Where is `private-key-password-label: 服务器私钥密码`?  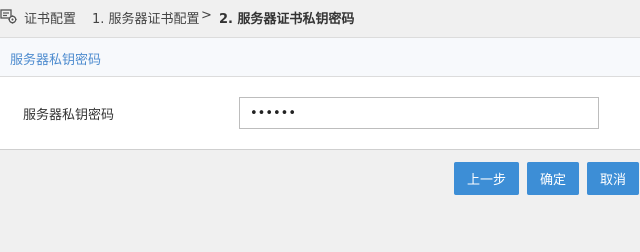 private-key-password-label: 服务器私钥密码 is located at coordinates (69, 115).